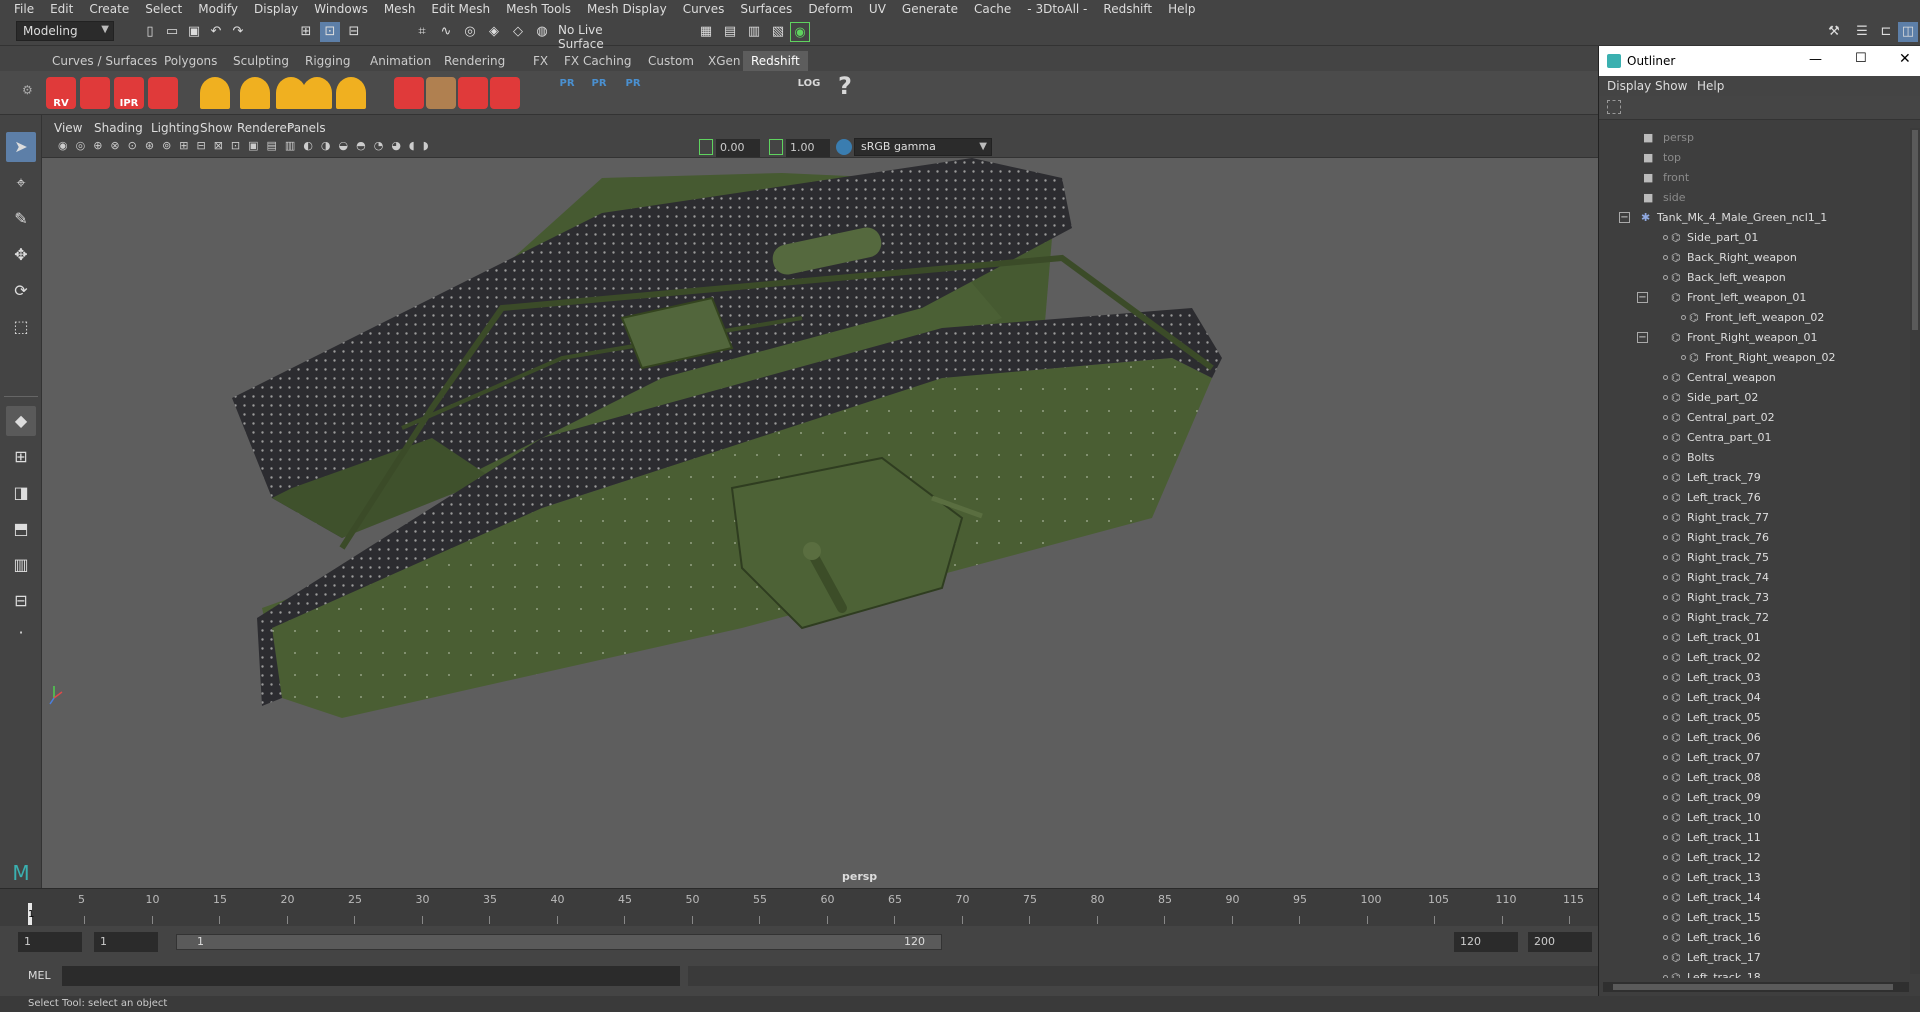 This screenshot has height=1012, width=1920. I want to click on snap-point-icon: ◎, so click(470, 32).